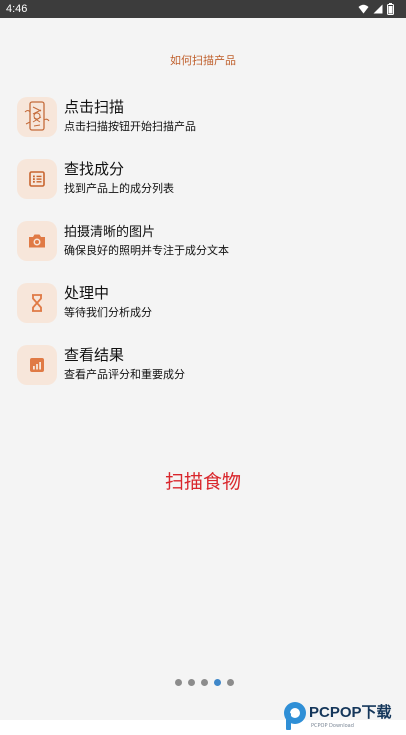  Describe the element at coordinates (17, 9) in the screenshot. I see `status-time: 4:46` at that location.